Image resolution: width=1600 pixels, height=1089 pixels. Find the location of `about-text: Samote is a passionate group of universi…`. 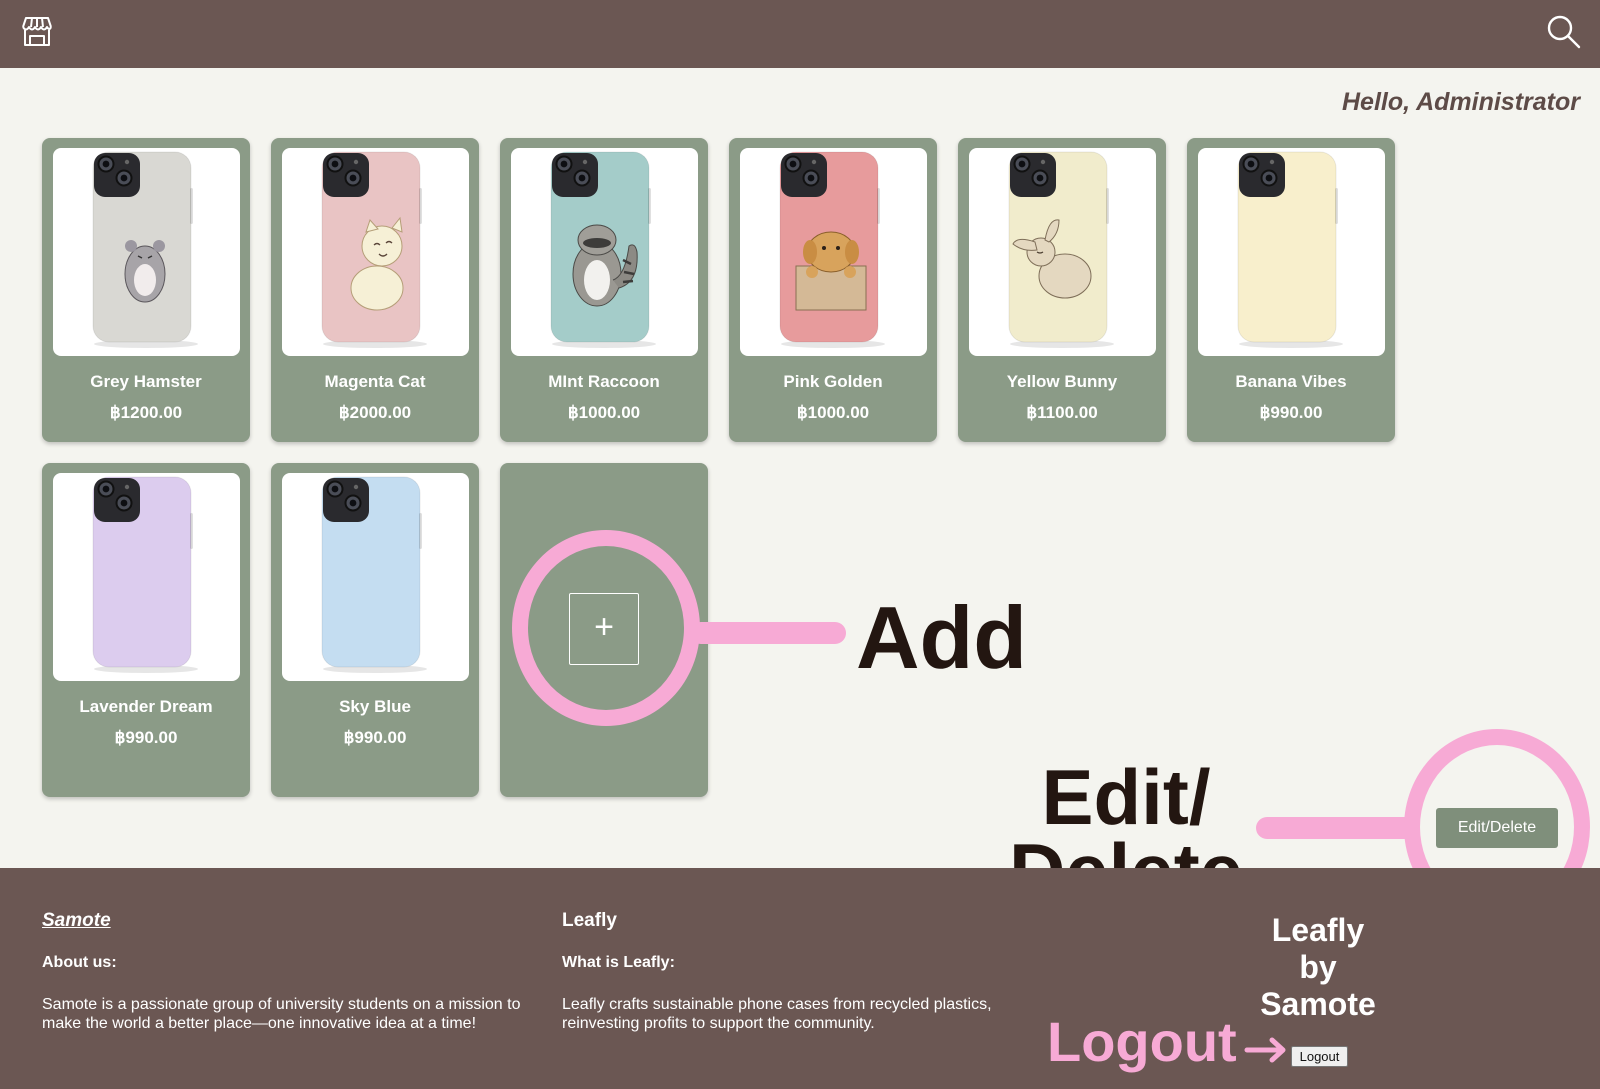

about-text: Samote is a passionate group of universi… is located at coordinates (281, 1014).